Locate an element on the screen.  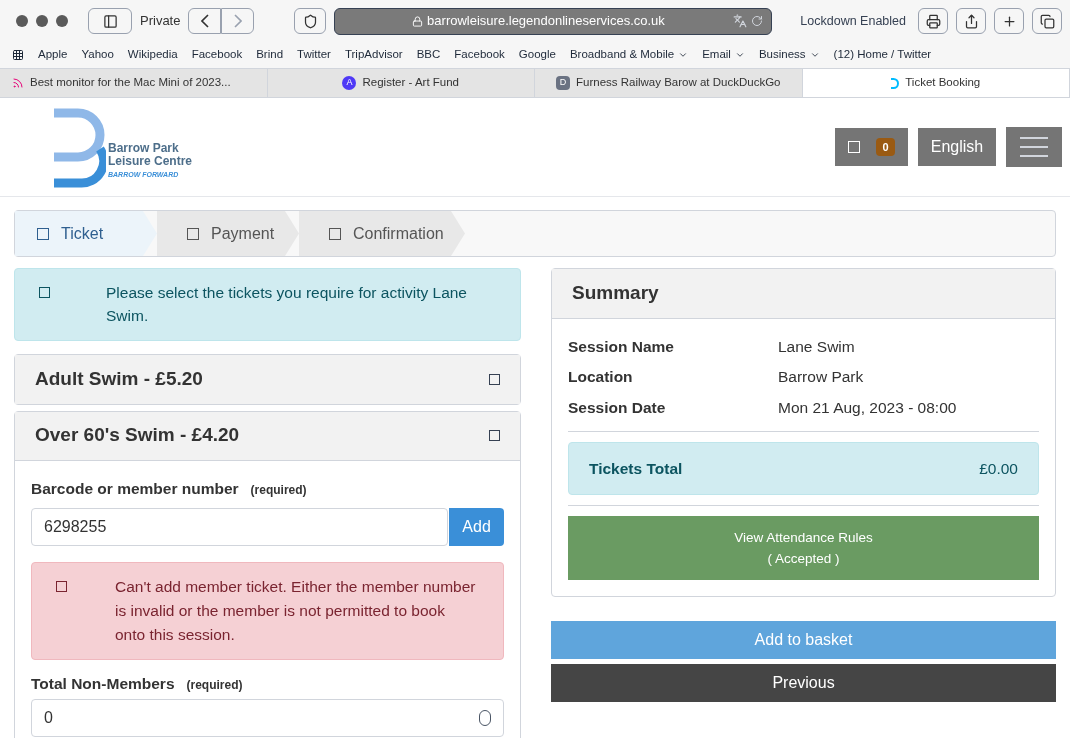
logo-text: Barrow Park is located at coordinates (144, 148).